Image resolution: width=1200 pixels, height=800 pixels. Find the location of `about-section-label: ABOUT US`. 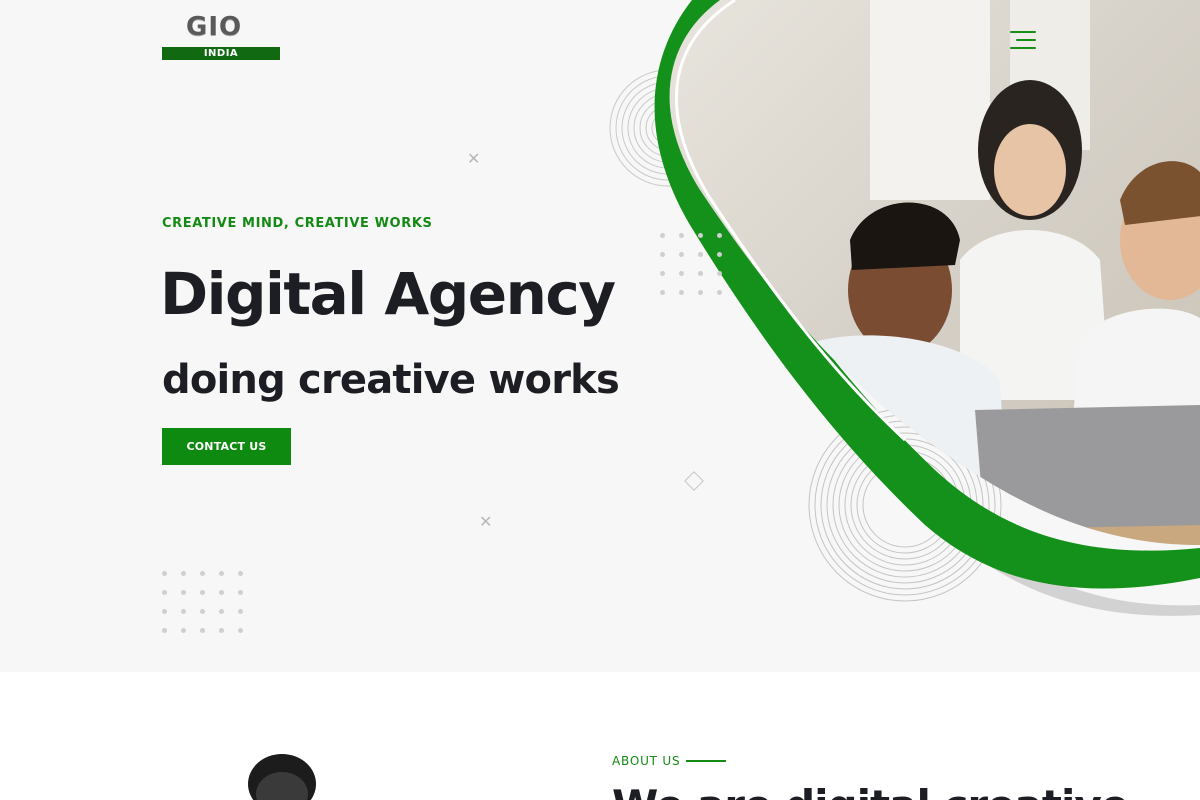

about-section-label: ABOUT US is located at coordinates (646, 761).